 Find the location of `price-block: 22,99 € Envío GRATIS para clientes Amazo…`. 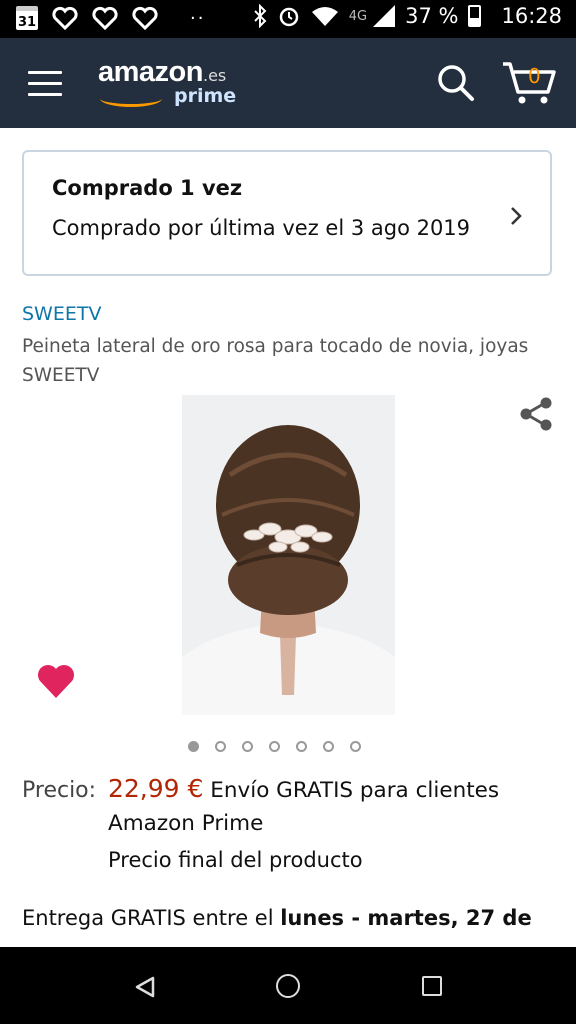

price-block: 22,99 € Envío GRATIS para clientes Amazo… is located at coordinates (328, 806).